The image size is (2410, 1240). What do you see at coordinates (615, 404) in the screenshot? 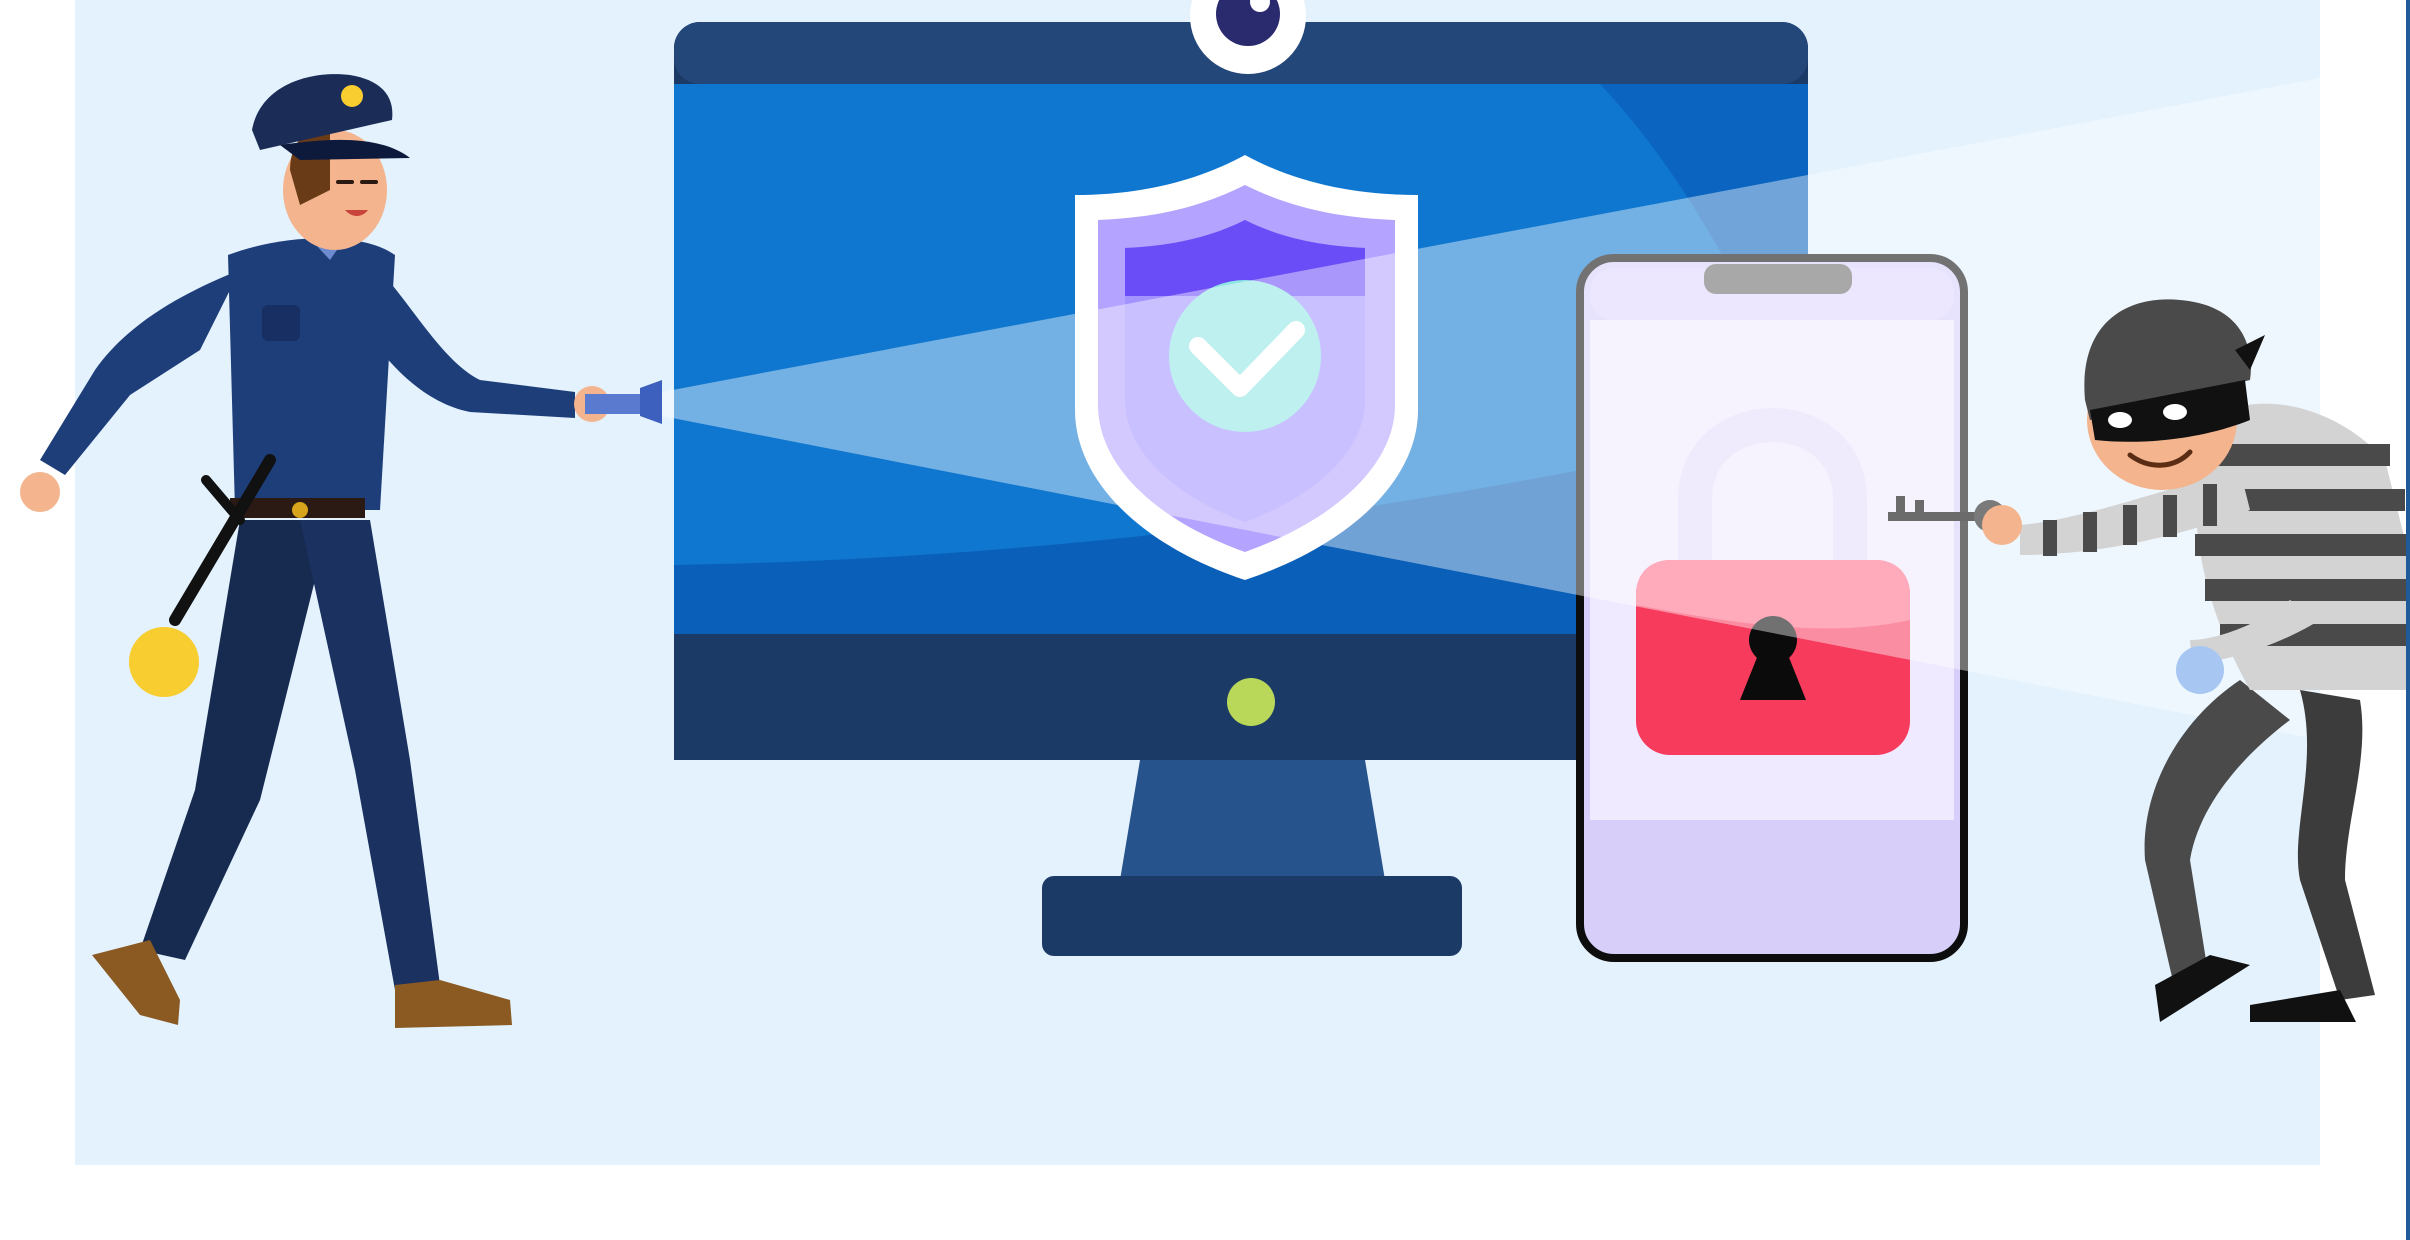
I see `flashlight-body` at bounding box center [615, 404].